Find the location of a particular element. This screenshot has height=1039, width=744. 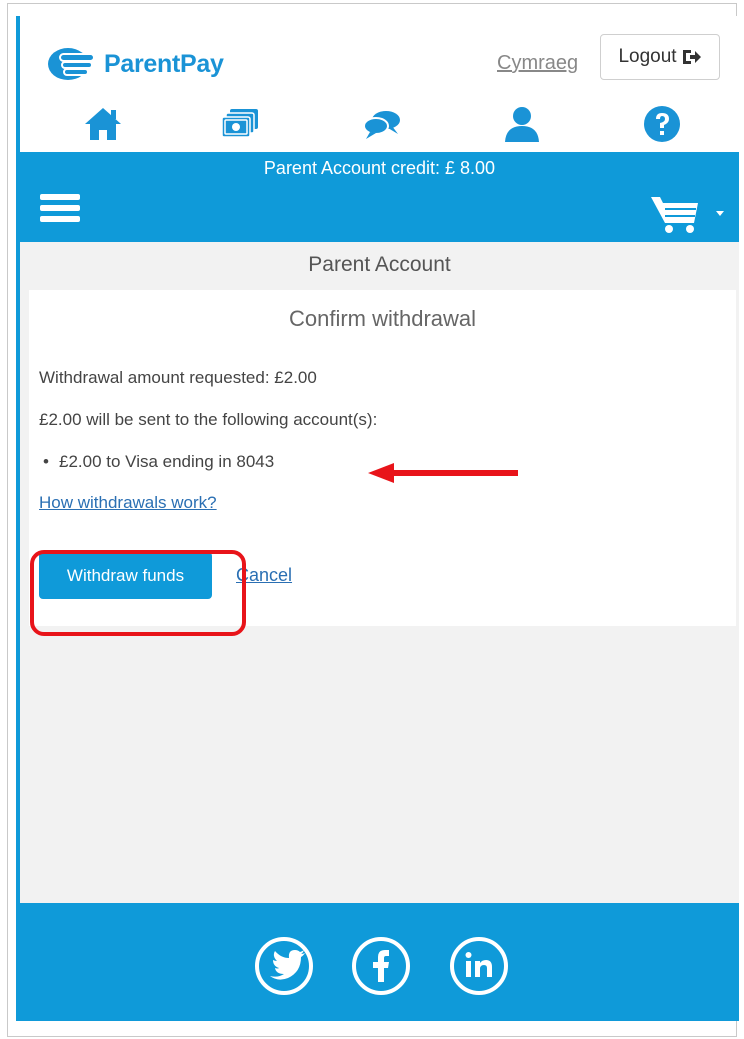

twitter-icon is located at coordinates (284, 966).